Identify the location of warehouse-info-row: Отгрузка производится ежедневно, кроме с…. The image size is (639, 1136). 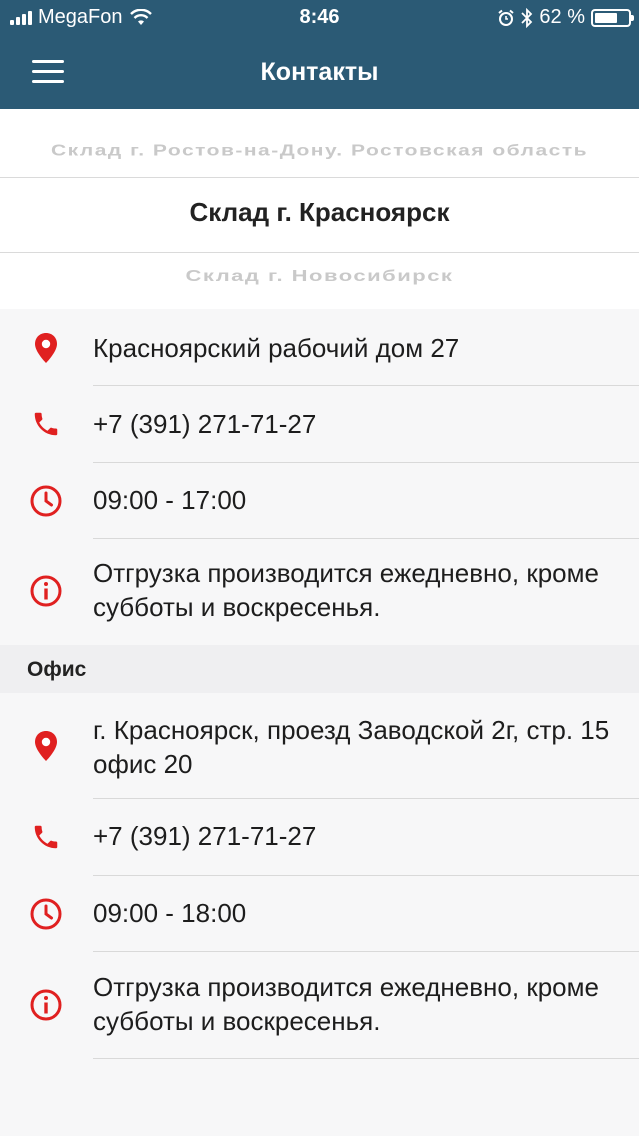
(319, 591).